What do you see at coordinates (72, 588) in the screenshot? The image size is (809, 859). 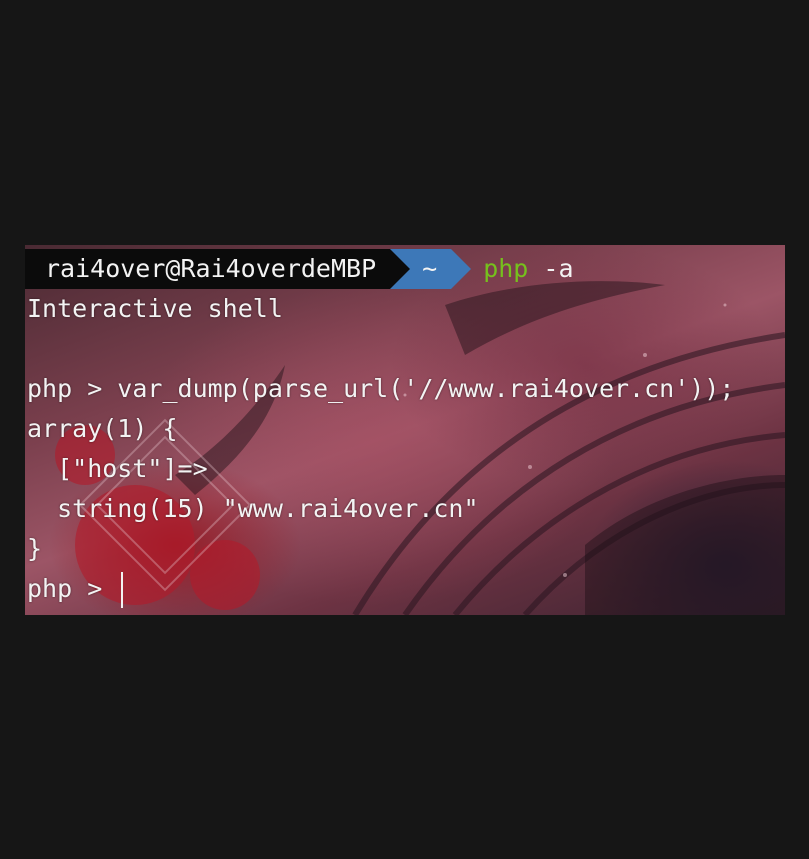 I see `php-prompt: php >` at bounding box center [72, 588].